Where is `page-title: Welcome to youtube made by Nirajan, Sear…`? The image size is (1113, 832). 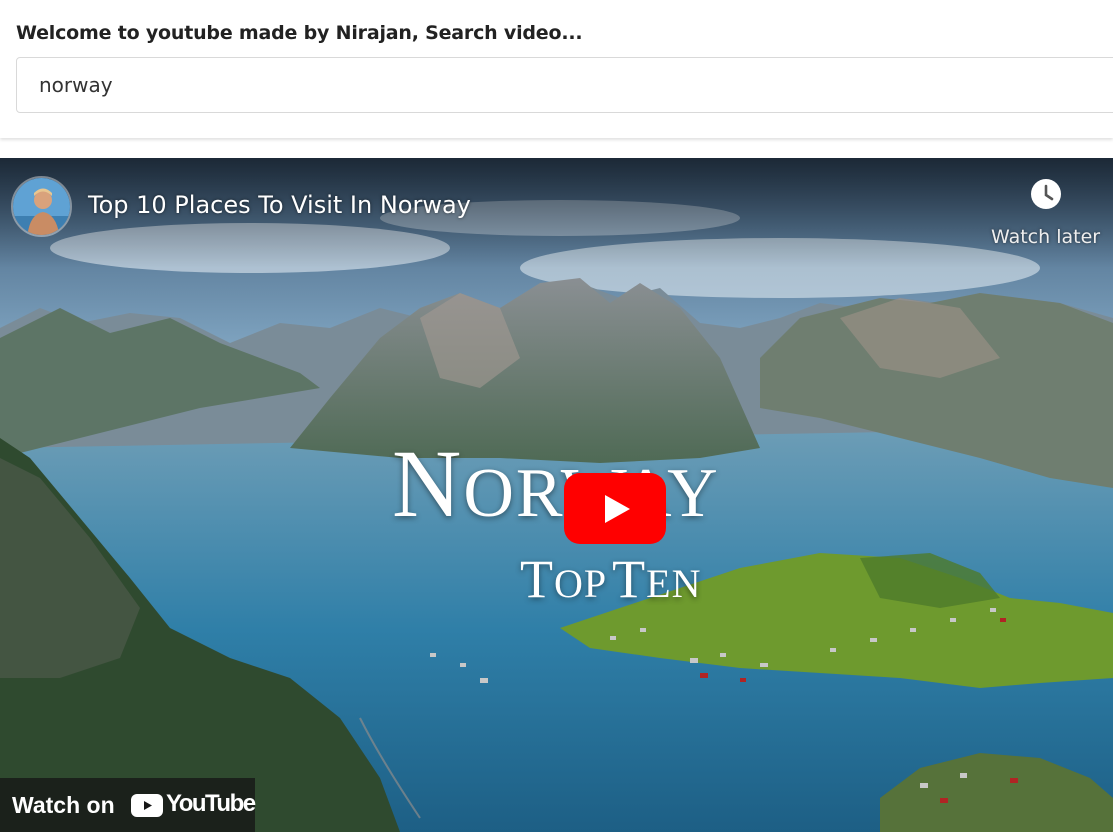
page-title: Welcome to youtube made by Nirajan, Sear… is located at coordinates (299, 33).